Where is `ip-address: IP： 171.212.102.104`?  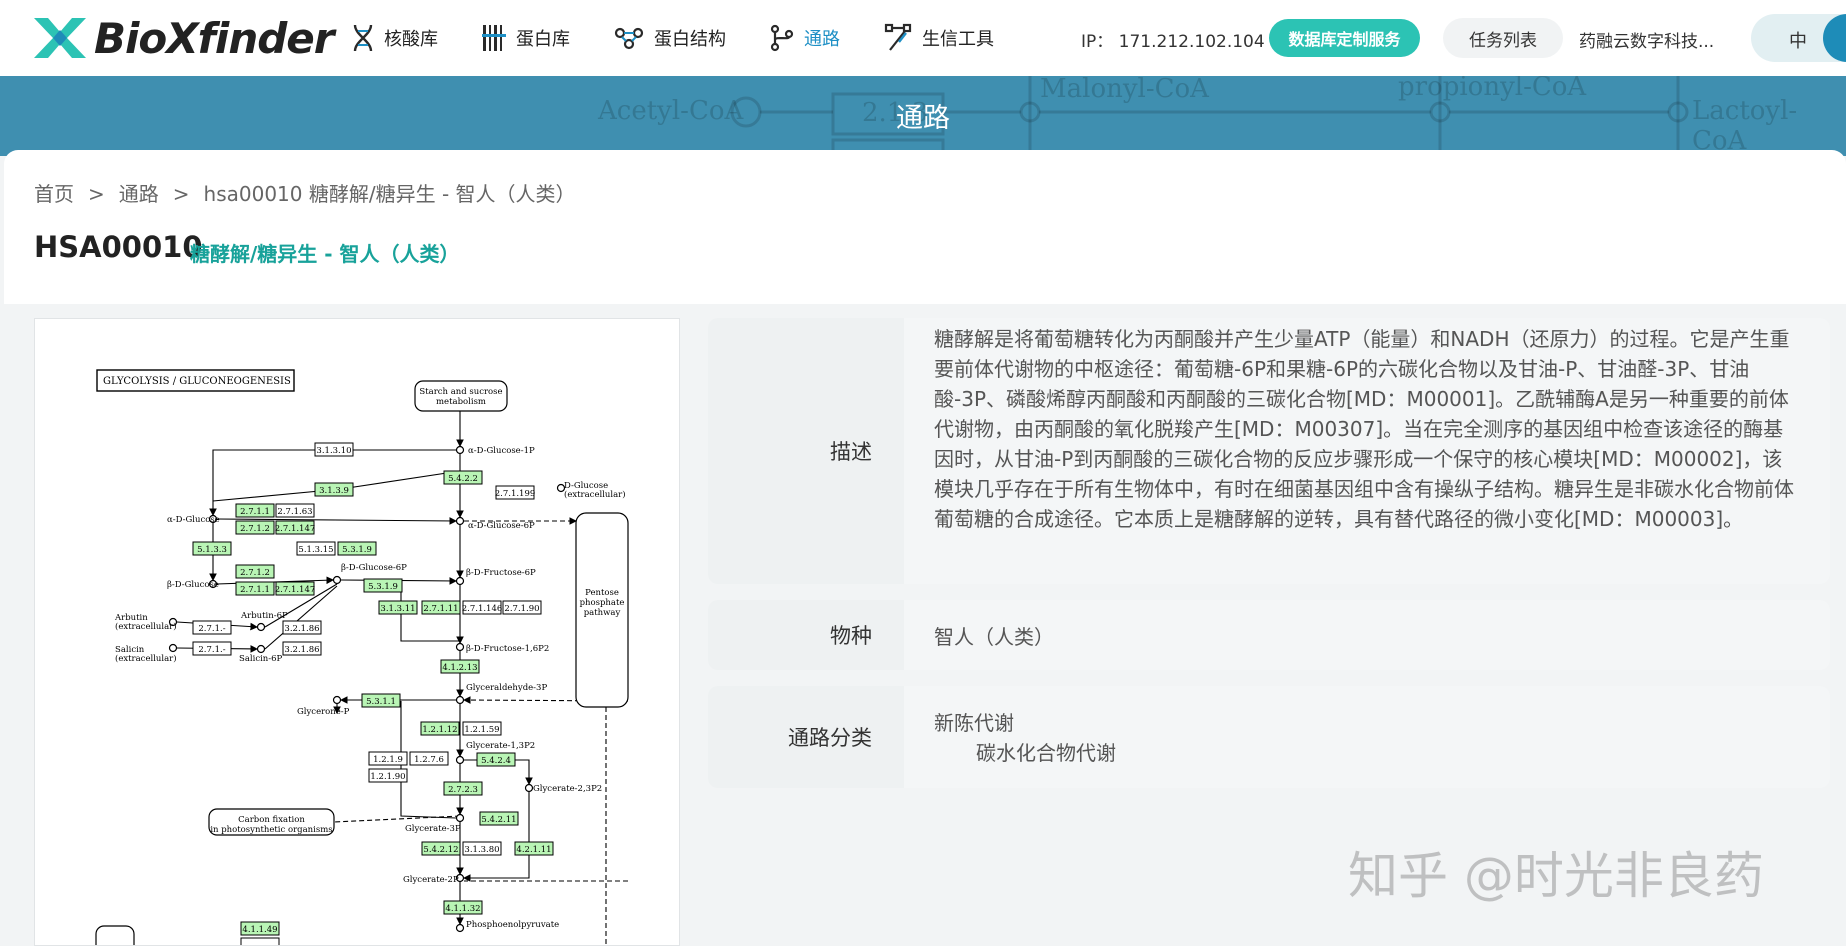
ip-address: IP： 171.212.102.104 is located at coordinates (1173, 42).